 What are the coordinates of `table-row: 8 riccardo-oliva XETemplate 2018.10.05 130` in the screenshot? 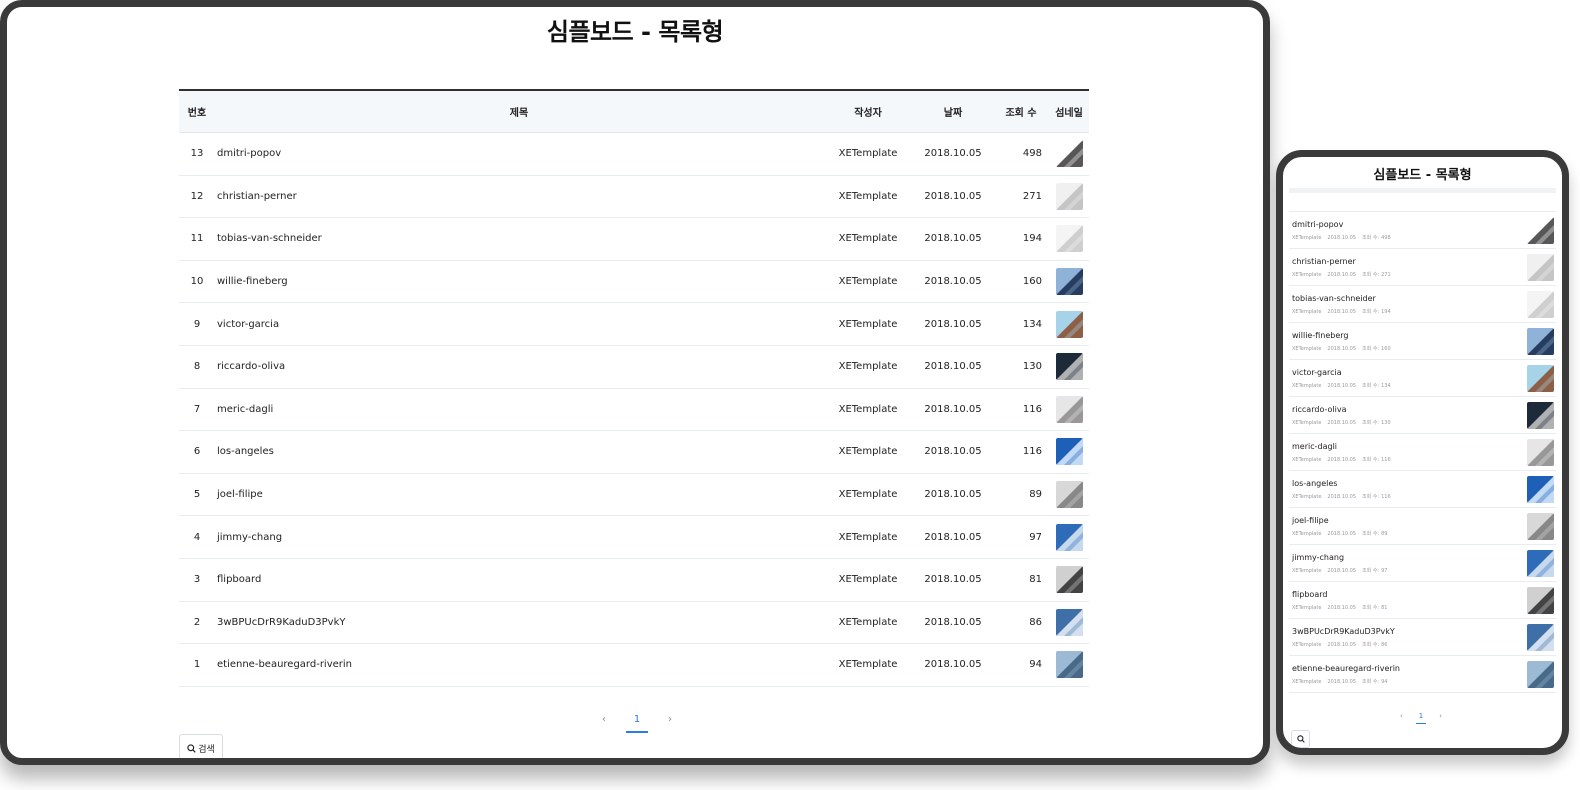 It's located at (634, 367).